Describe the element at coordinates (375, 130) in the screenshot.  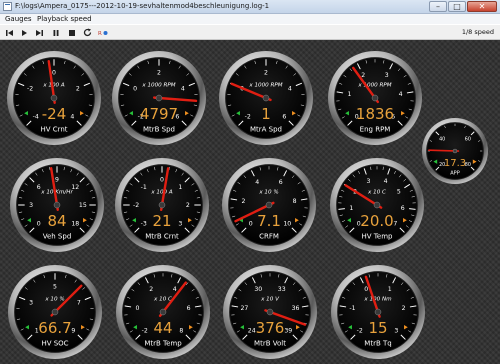
I see `gauge-label: Eng RPM` at that location.